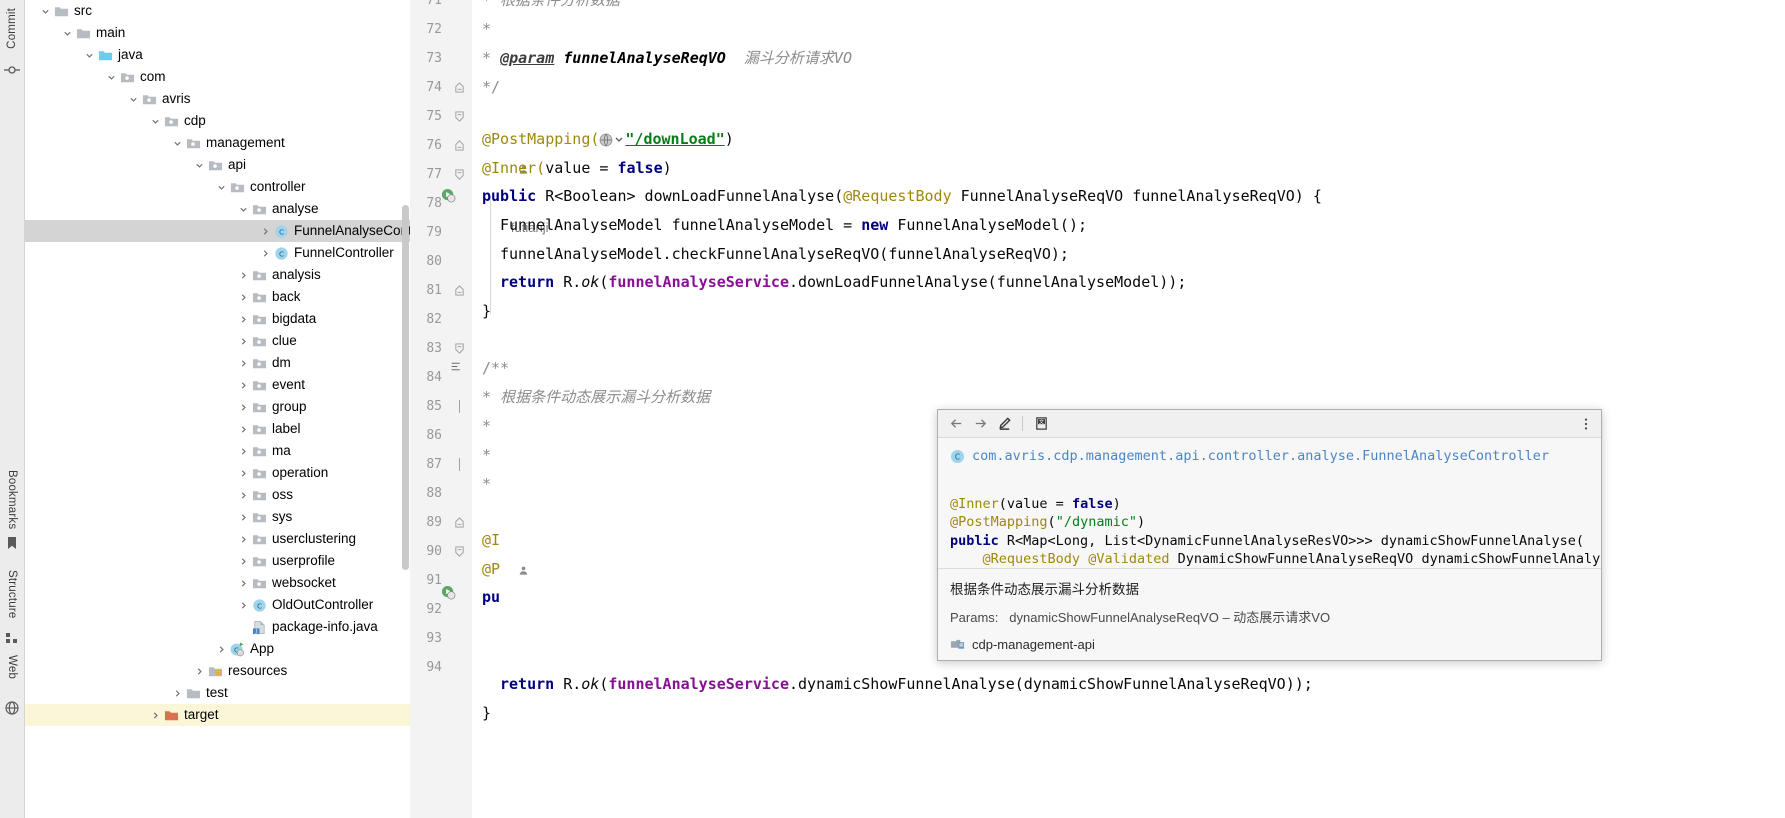  What do you see at coordinates (217, 693) in the screenshot?
I see `tree-item-test: test` at bounding box center [217, 693].